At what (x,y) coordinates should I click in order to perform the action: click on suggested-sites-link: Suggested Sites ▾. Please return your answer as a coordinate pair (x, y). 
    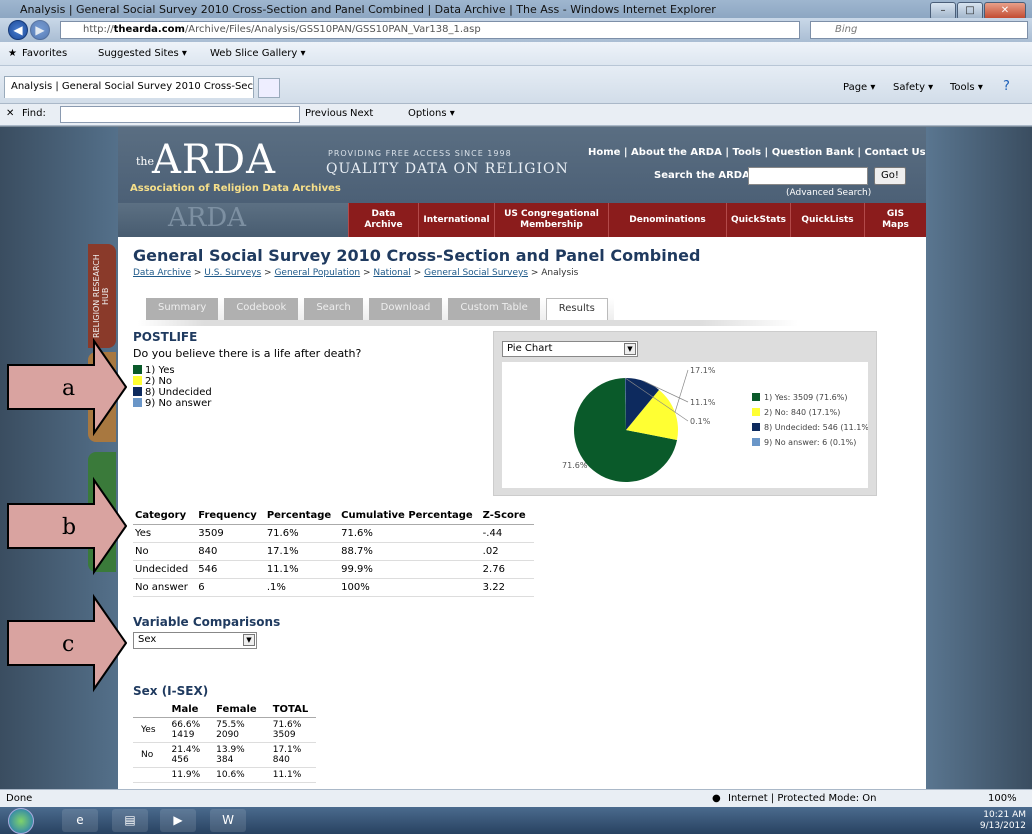
    Looking at the image, I should click on (142, 53).